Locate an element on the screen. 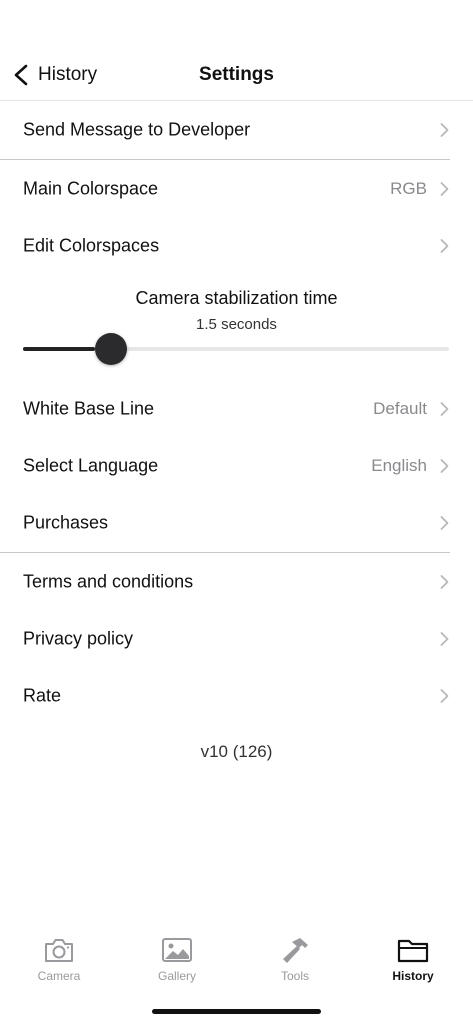 This screenshot has height=1024, width=473. hammer-icon is located at coordinates (295, 950).